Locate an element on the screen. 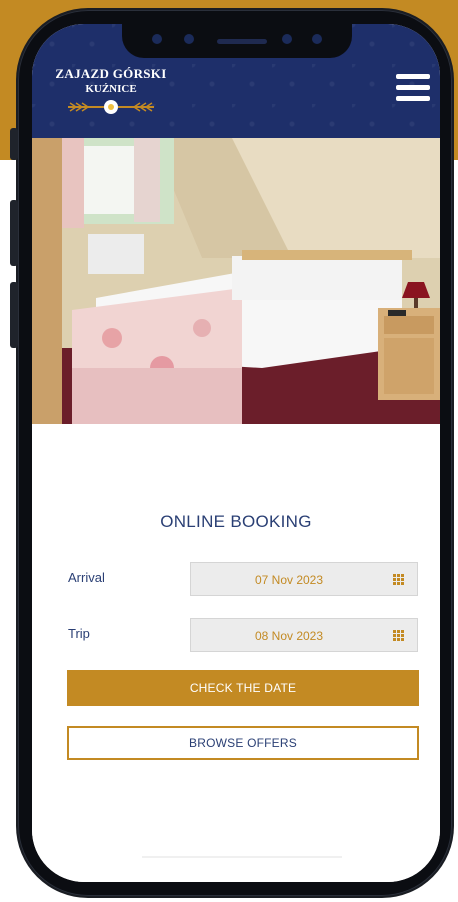 This screenshot has width=458, height=902. phone-volume-up-button is located at coordinates (14, 233).